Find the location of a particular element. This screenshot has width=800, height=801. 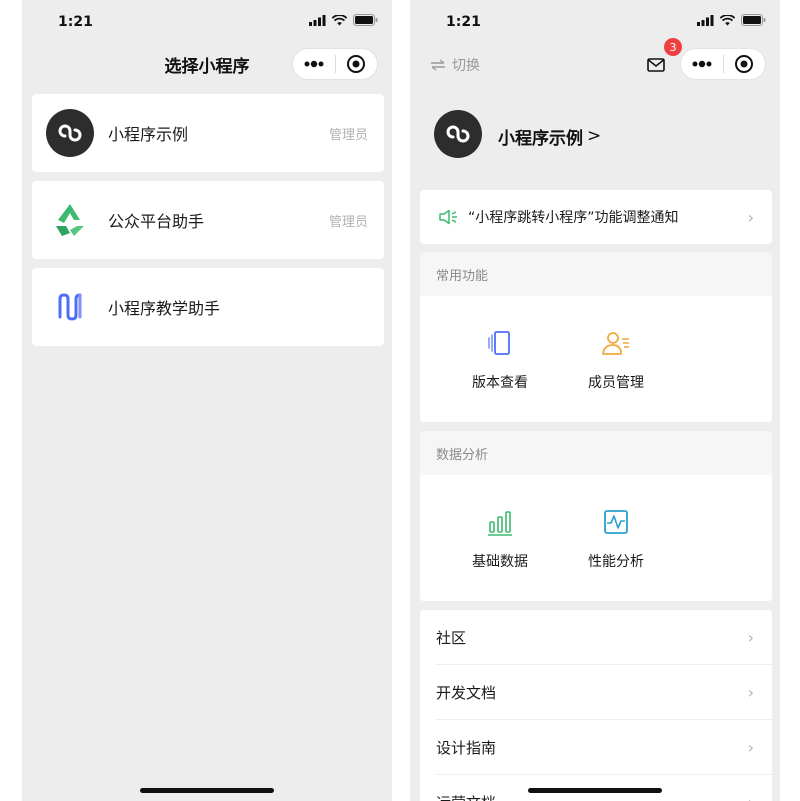

data-analysis-panel: 数据分析 基础数据 性能分析 is located at coordinates (596, 516).